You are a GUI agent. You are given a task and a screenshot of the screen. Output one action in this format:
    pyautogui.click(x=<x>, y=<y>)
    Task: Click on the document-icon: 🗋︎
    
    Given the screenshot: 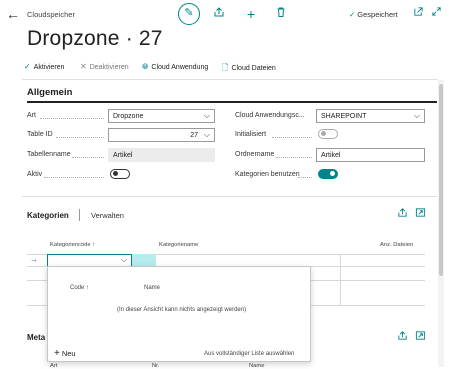 What is the action you would take?
    pyautogui.click(x=225, y=67)
    